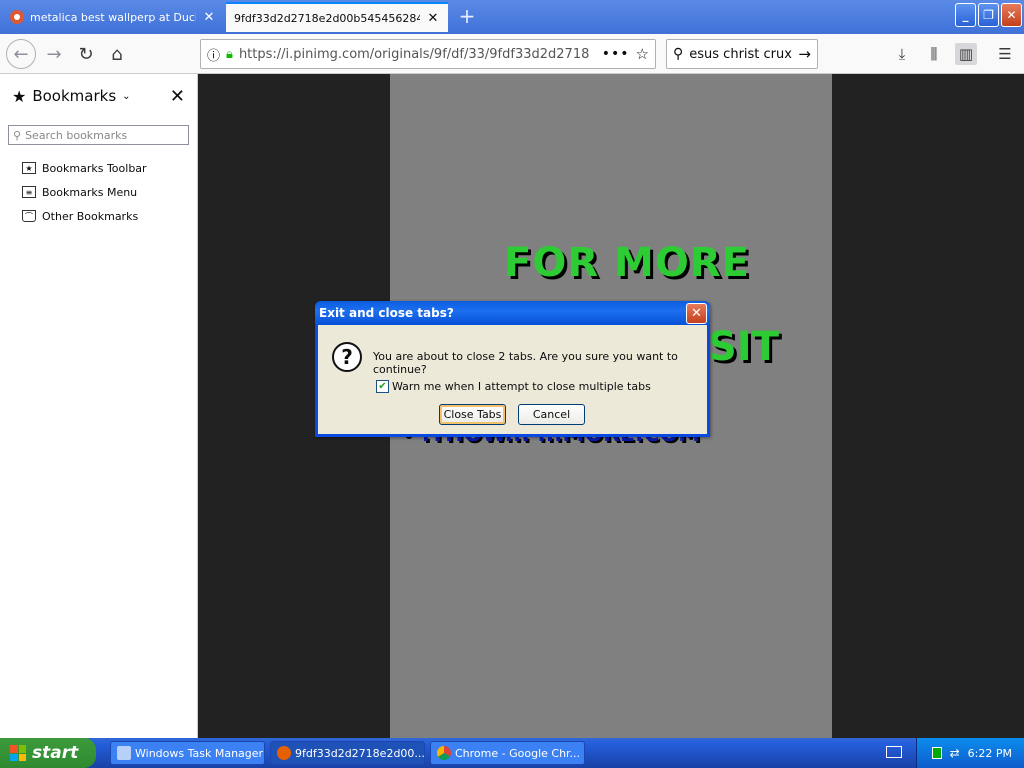  I want to click on image-text-line2: SIT, so click(743, 347).